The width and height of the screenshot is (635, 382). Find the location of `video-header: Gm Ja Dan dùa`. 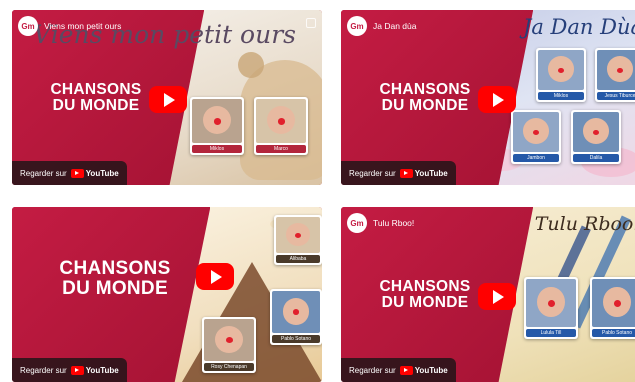

video-header: Gm Ja Dan dùa is located at coordinates (381, 26).